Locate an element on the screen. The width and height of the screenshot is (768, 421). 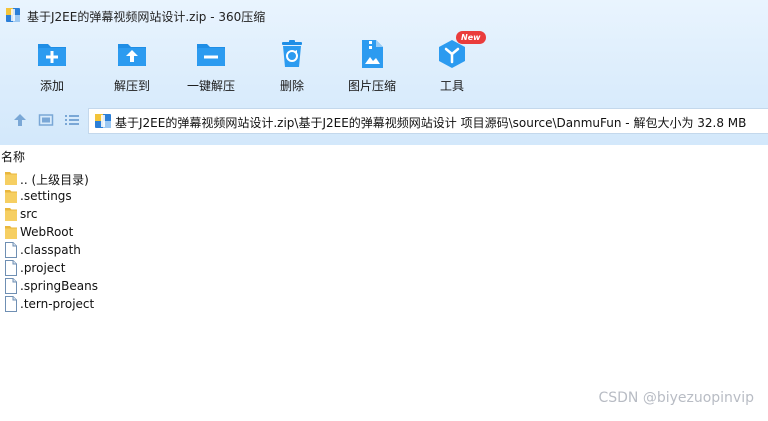
extract-to-label: 解压到 is located at coordinates (131, 86).